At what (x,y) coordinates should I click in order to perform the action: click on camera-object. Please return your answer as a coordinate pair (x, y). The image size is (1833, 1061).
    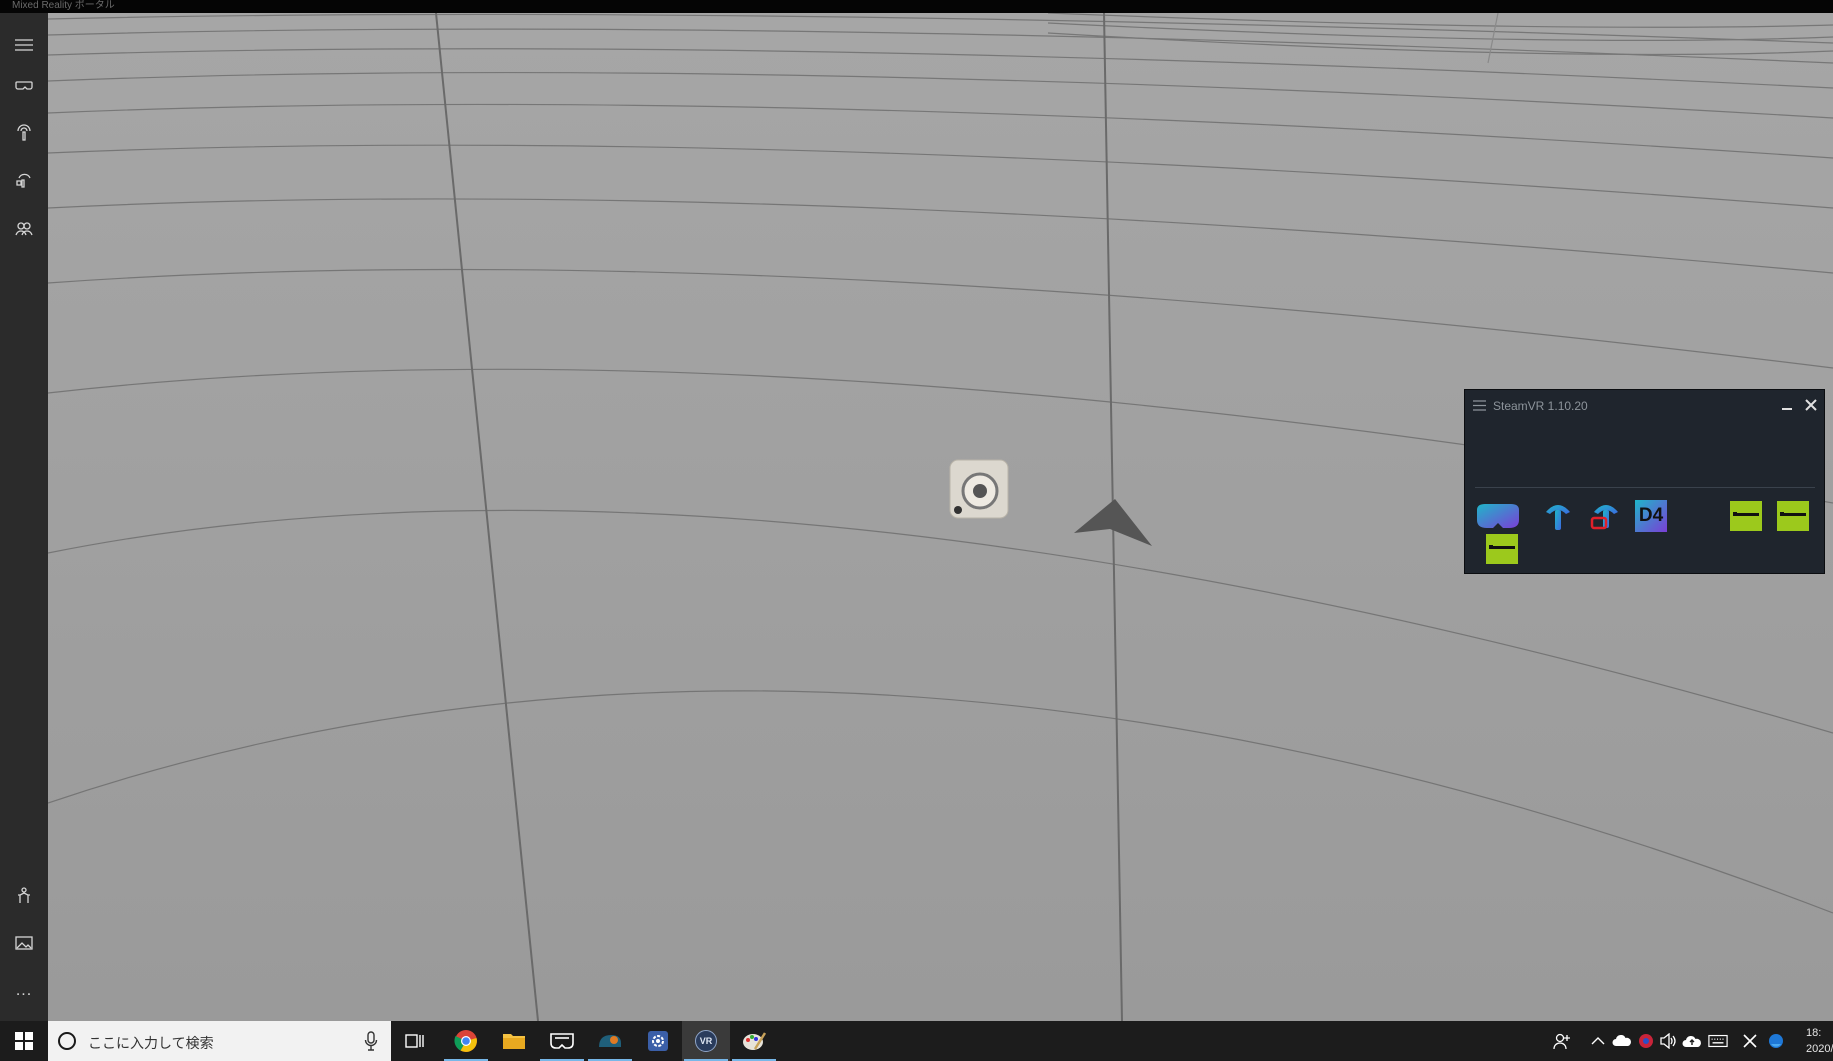
    Looking at the image, I should click on (979, 489).